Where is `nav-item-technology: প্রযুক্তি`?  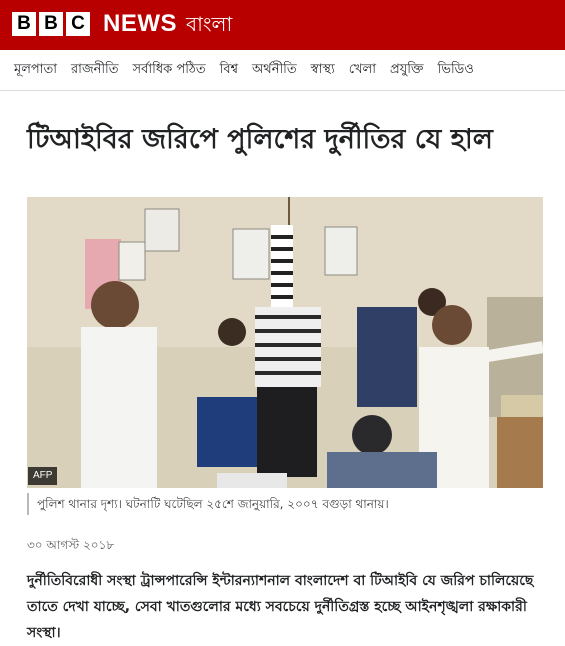
nav-item-technology: প্রযুক্তি is located at coordinates (407, 70).